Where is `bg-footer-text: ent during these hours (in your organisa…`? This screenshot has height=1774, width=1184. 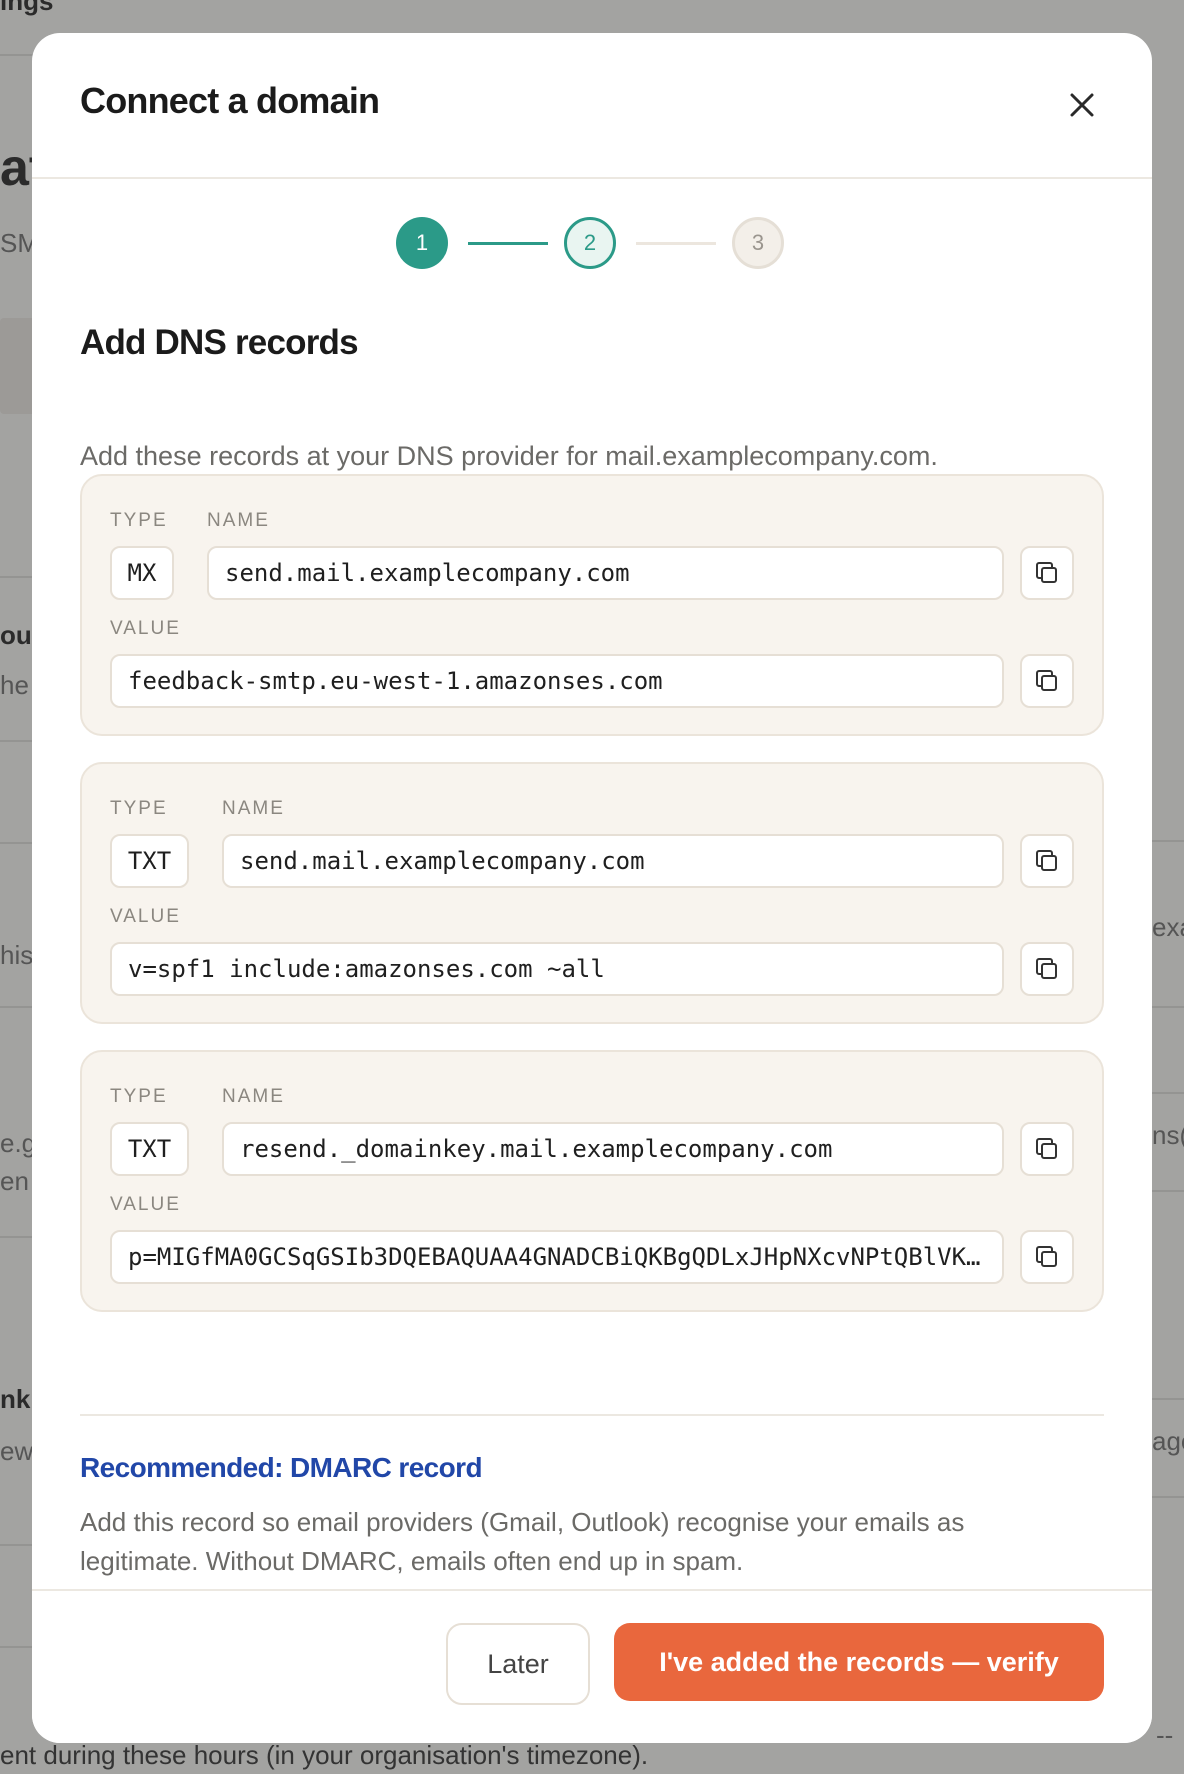 bg-footer-text: ent during these hours (in your organisa… is located at coordinates (324, 1755).